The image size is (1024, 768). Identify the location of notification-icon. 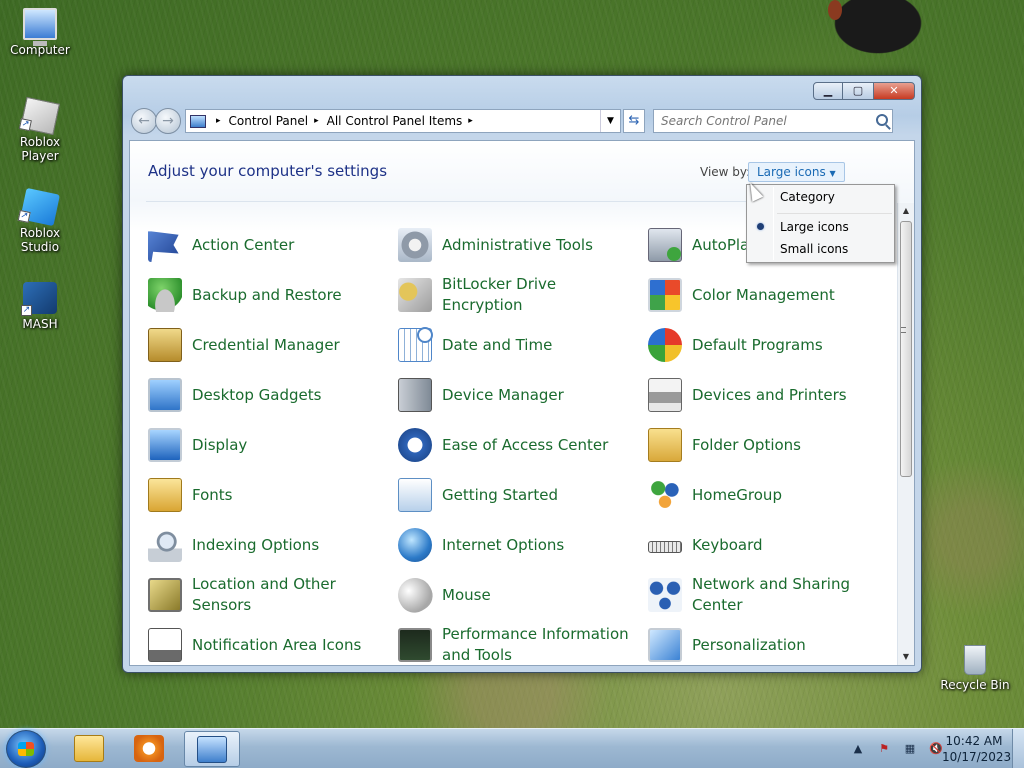
(165, 645).